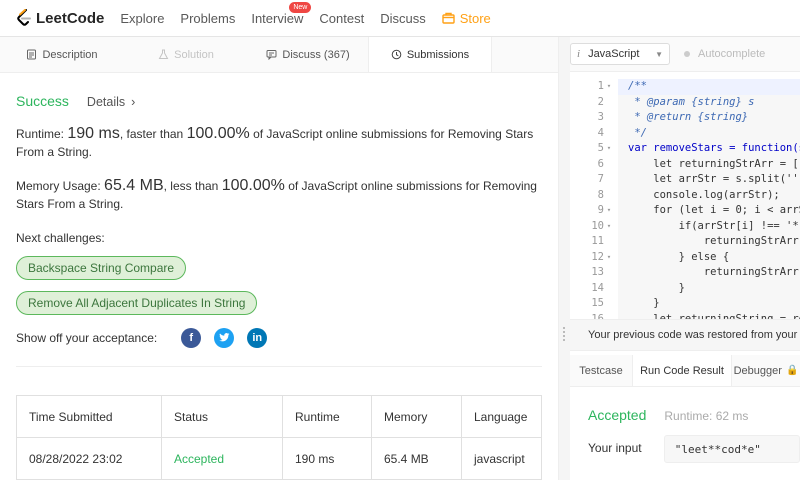  I want to click on chat-icon, so click(271, 55).